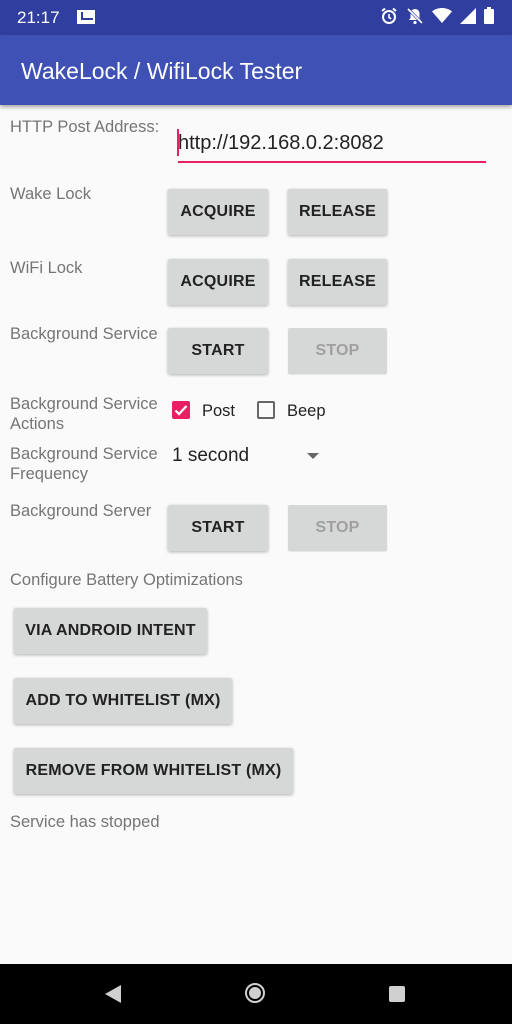  Describe the element at coordinates (255, 993) in the screenshot. I see `home-icon` at that location.